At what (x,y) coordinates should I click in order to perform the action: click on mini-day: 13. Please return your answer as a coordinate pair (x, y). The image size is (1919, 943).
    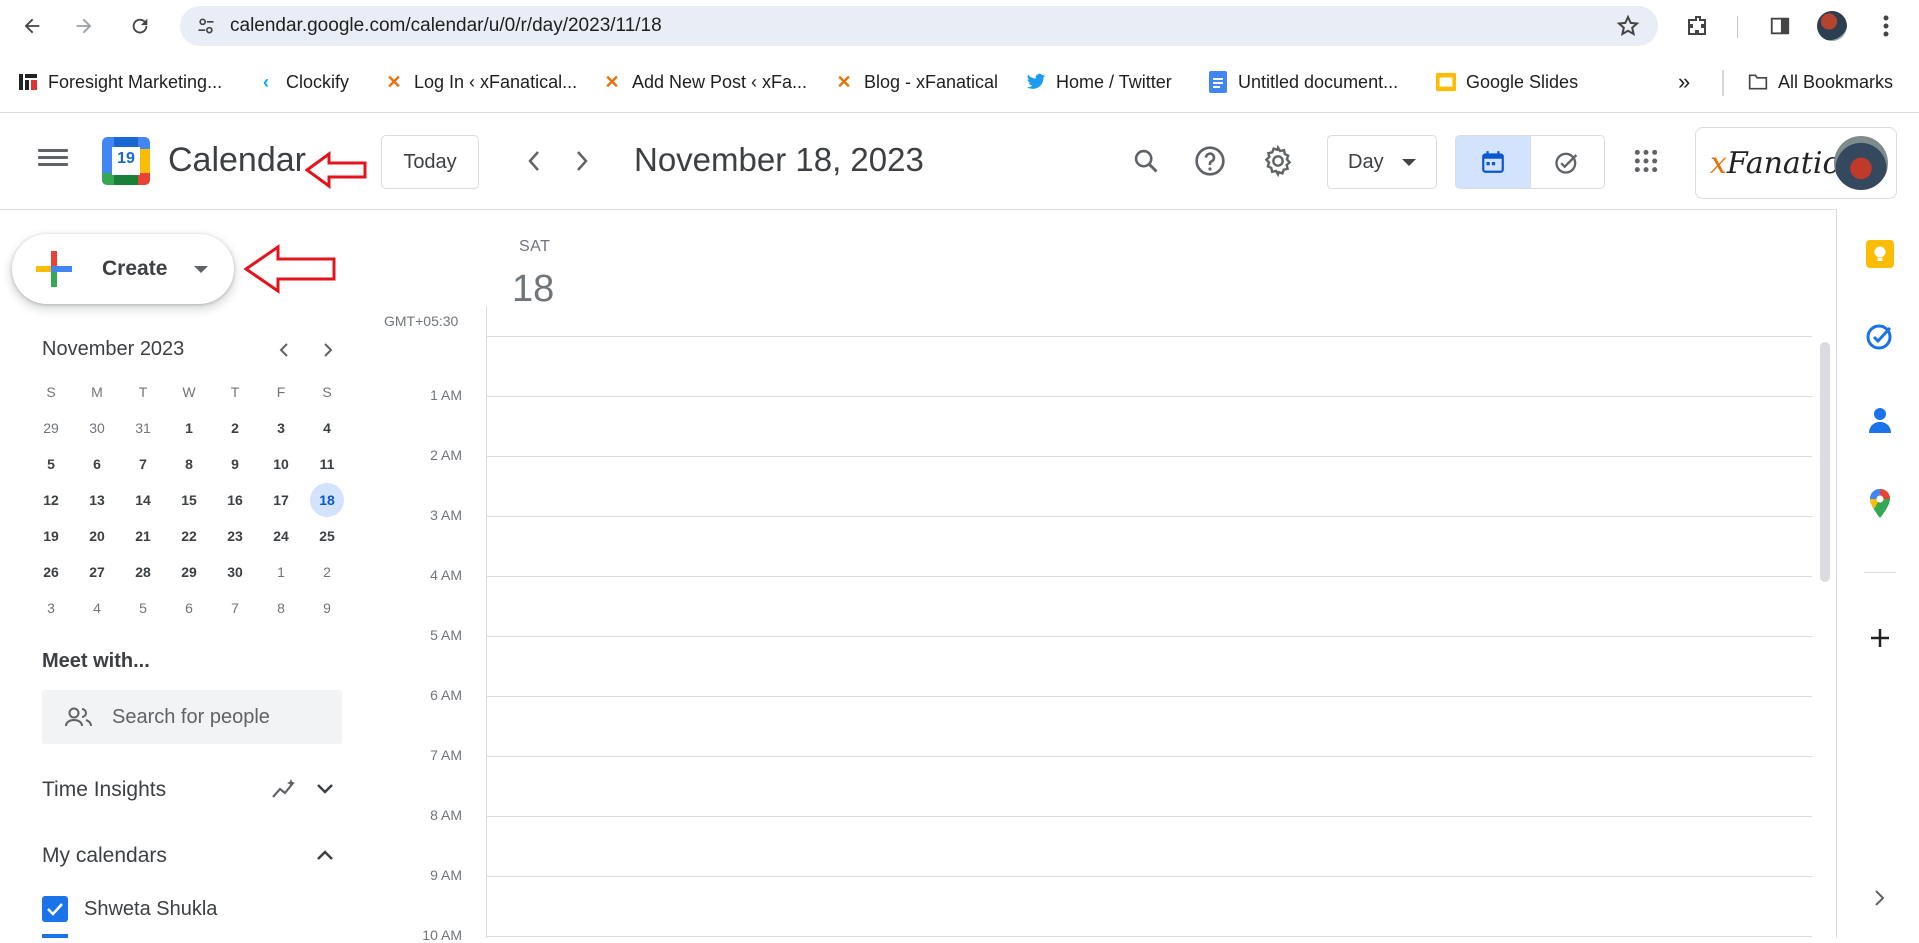
    Looking at the image, I should click on (97, 500).